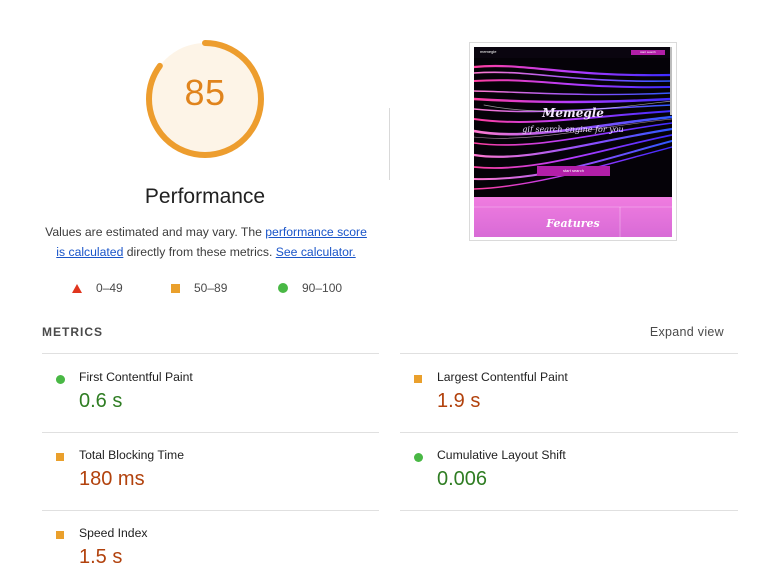 This screenshot has width=776, height=586. What do you see at coordinates (648, 52) in the screenshot?
I see `screenshot-nav-button: start search` at bounding box center [648, 52].